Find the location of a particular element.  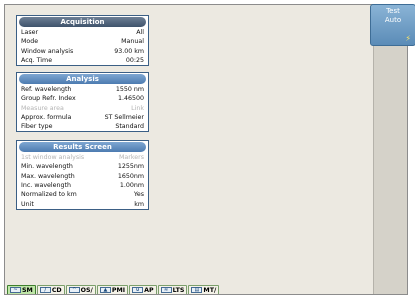

group-refr-index-value: 1.46500 is located at coordinates (130, 99).